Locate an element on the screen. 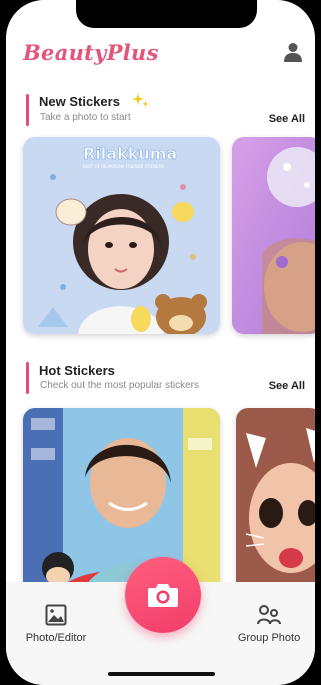 This screenshot has width=321, height=685. app-logo: BeautyPlus is located at coordinates (91, 52).